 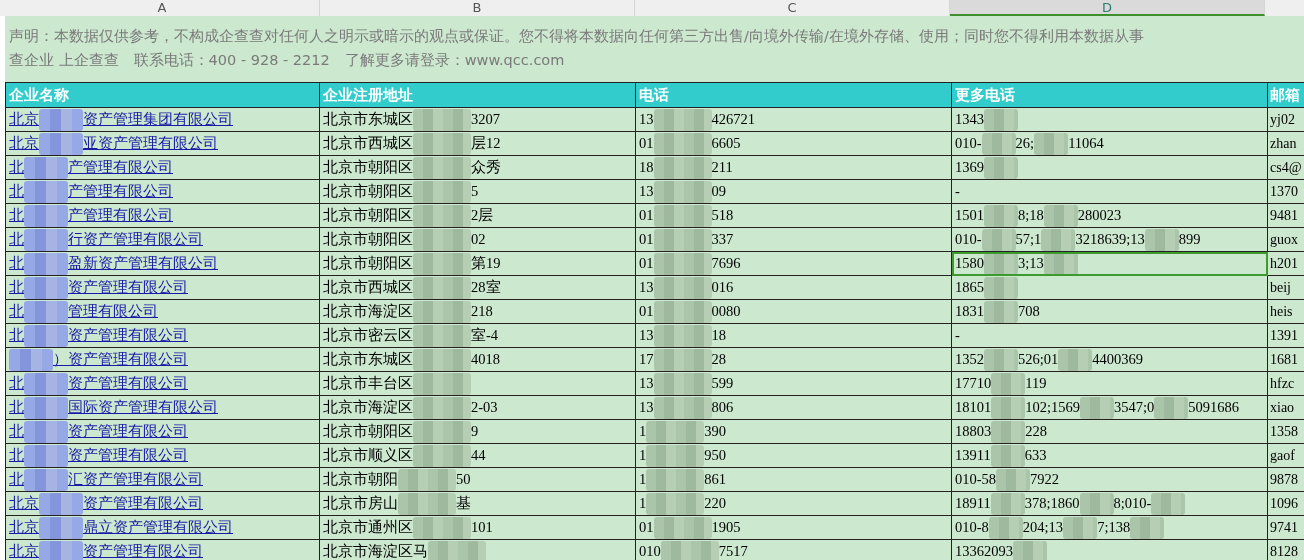 I want to click on table-cell: 北京市东城区 3207, so click(x=478, y=120).